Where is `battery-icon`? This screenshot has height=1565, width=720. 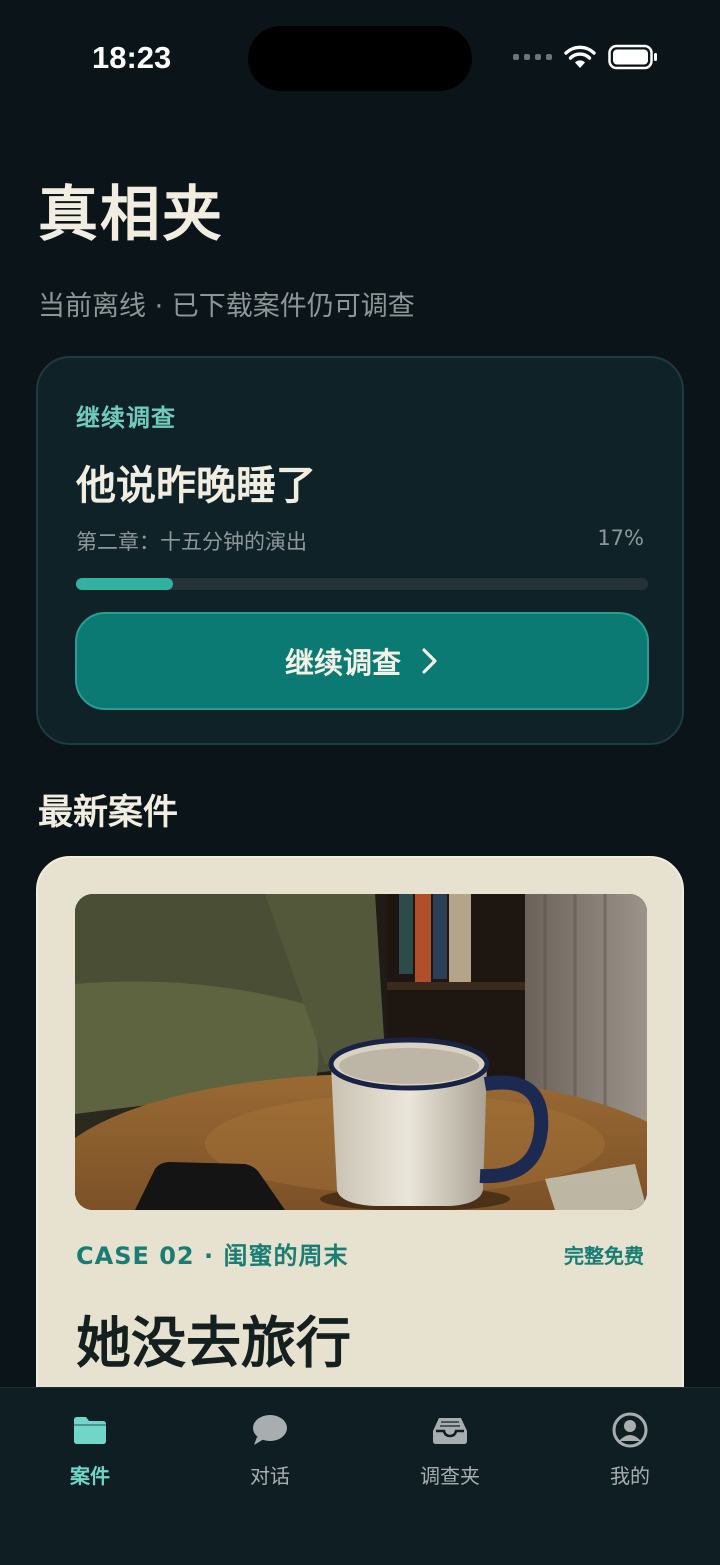 battery-icon is located at coordinates (632, 57).